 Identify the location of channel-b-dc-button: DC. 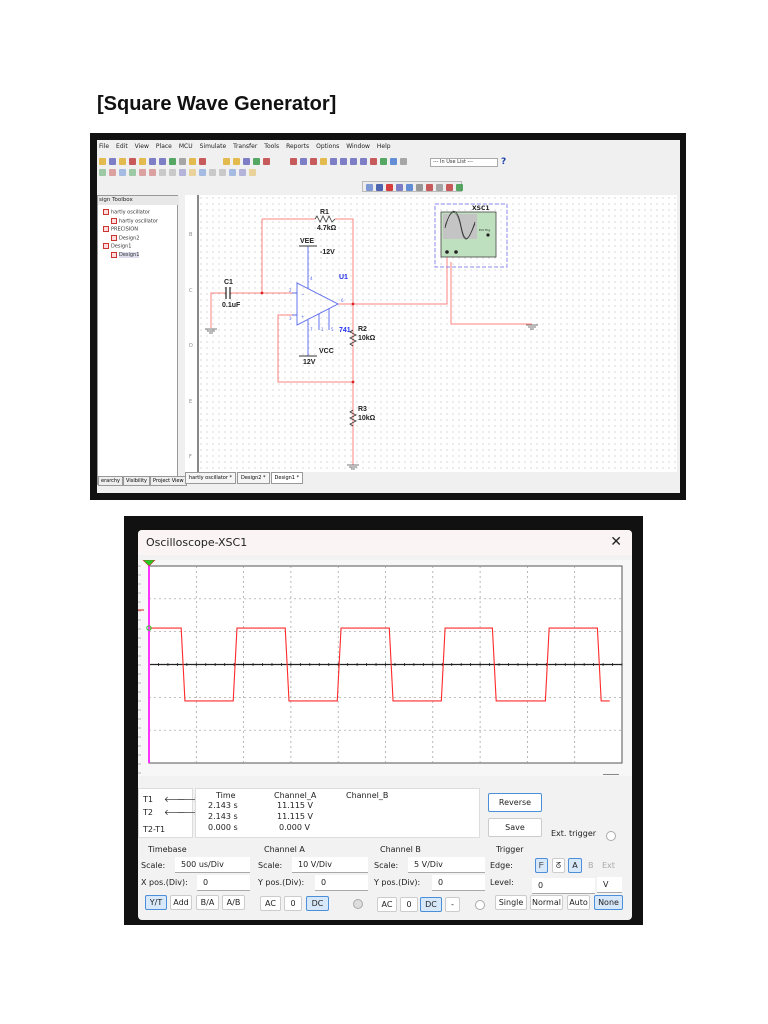
(431, 904).